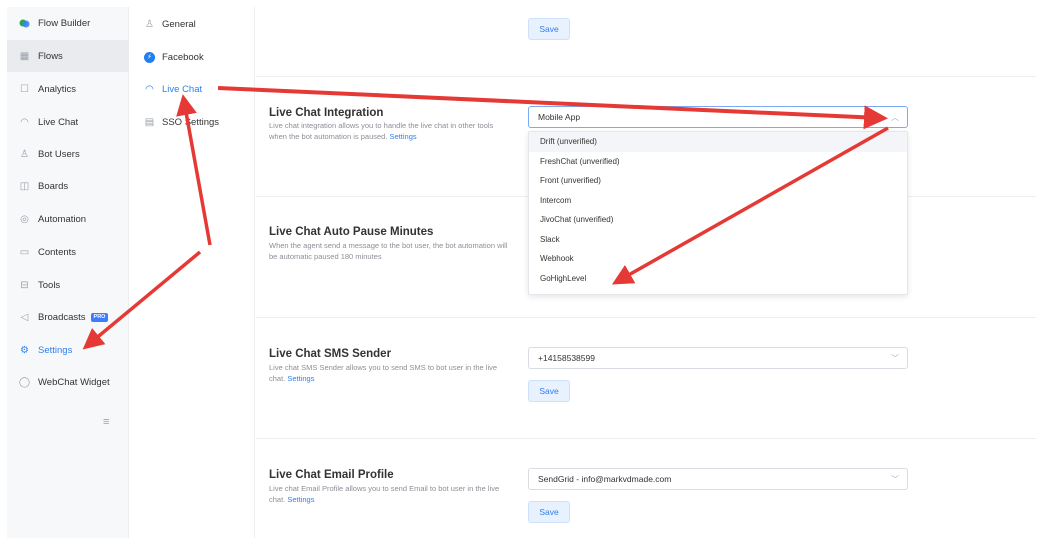  Describe the element at coordinates (106, 422) in the screenshot. I see `hamburger-icon: ≡` at that location.